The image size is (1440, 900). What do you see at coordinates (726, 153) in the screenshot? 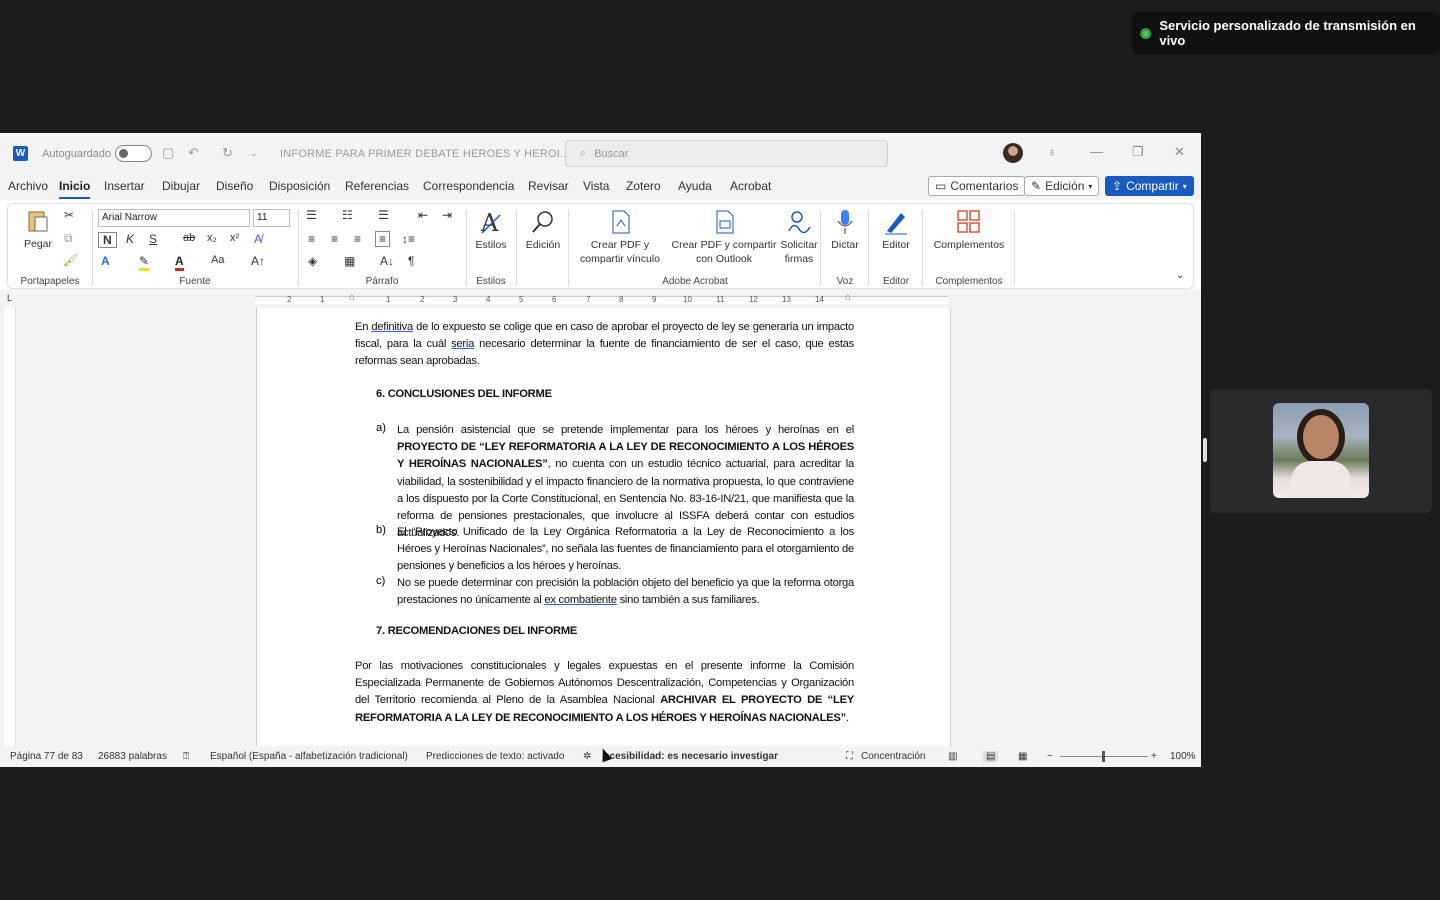
I see `search-box: ⌕ Buscar` at bounding box center [726, 153].